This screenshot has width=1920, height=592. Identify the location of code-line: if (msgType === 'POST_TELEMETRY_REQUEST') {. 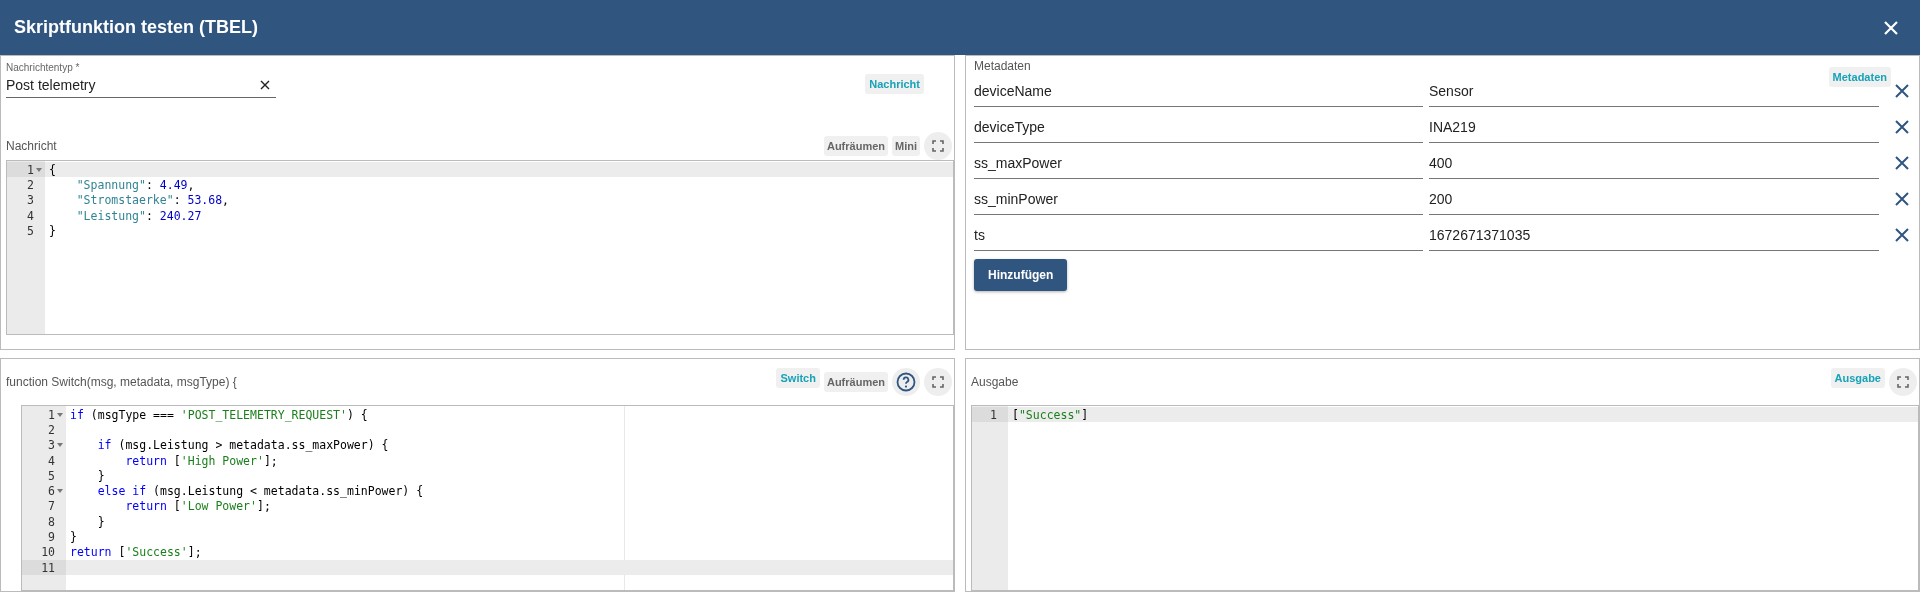
(218, 414).